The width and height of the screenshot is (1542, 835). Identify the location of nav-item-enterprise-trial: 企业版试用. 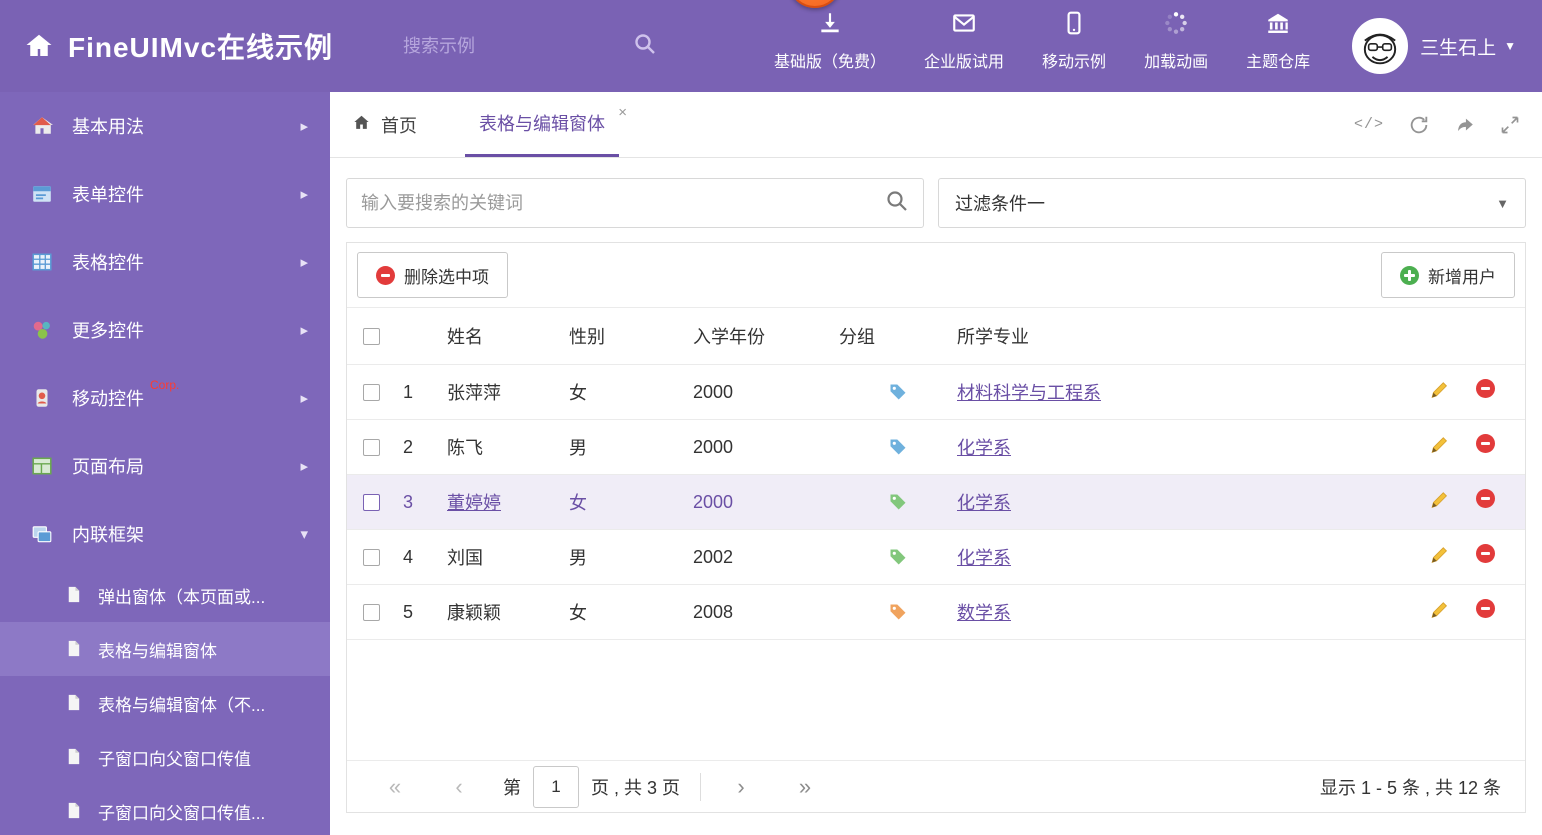
(964, 41).